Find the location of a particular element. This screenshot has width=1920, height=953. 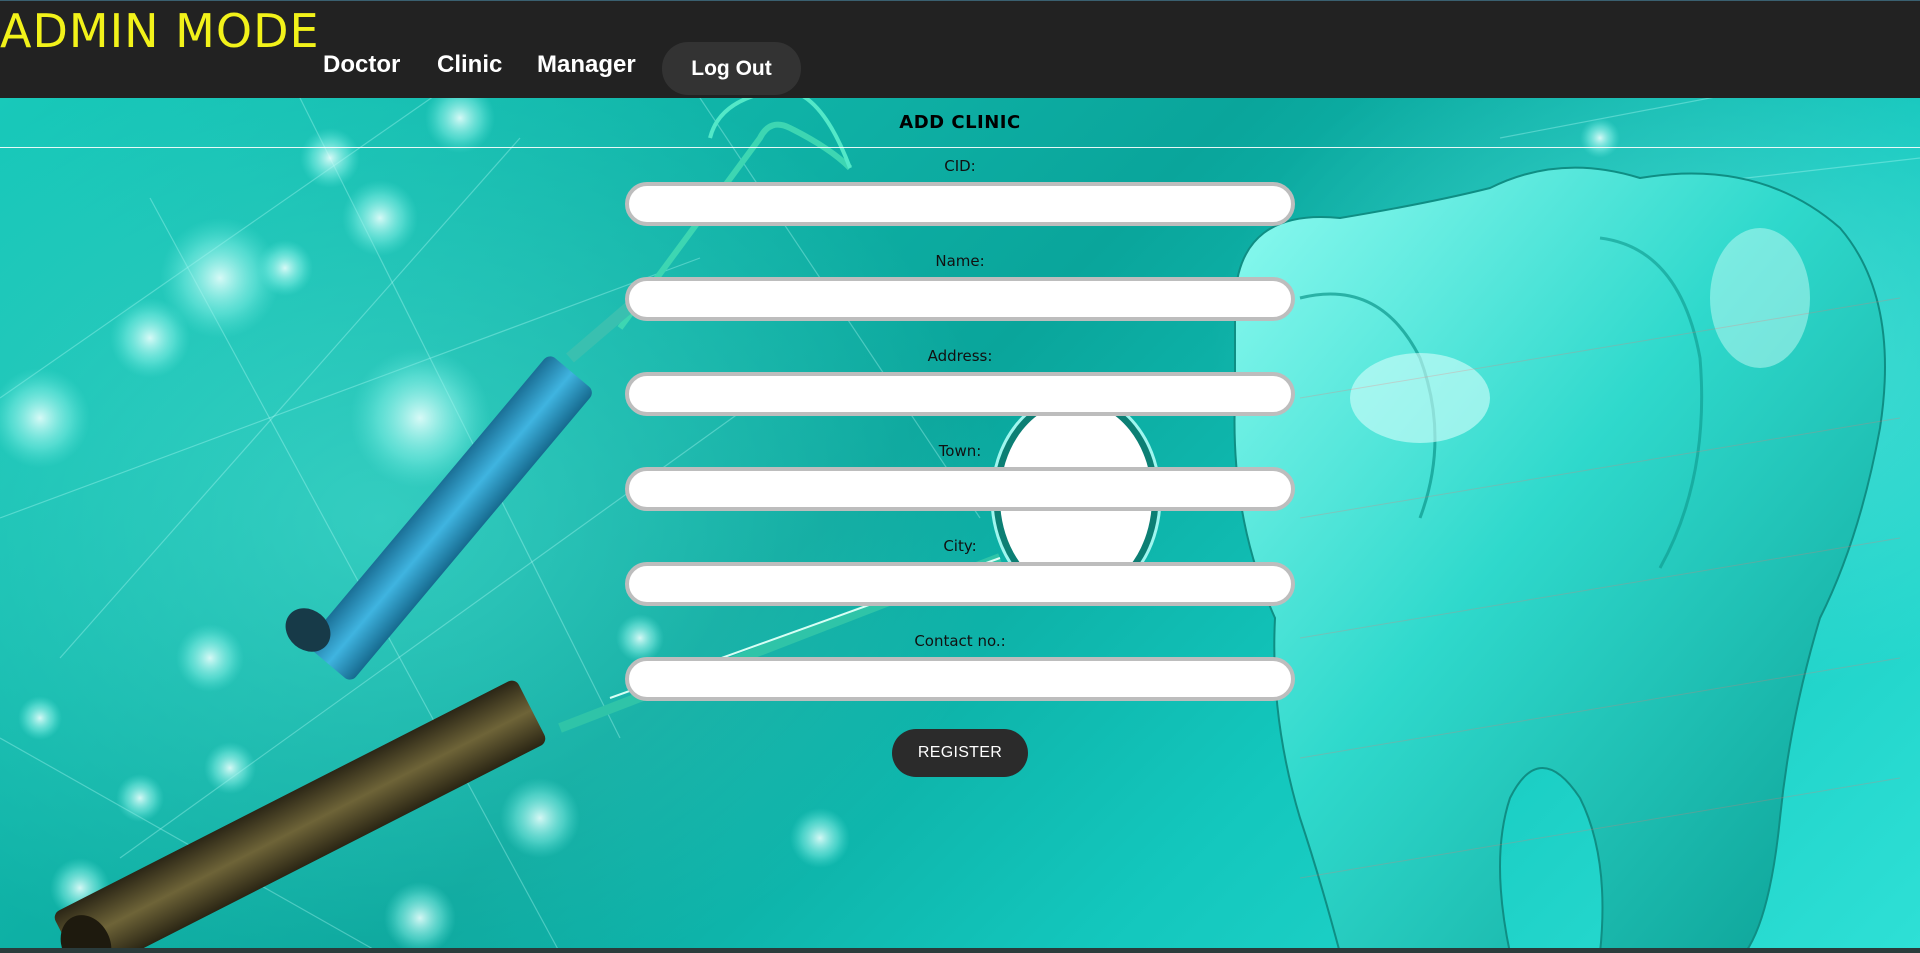

nav-manager-link: Manager is located at coordinates (586, 65).